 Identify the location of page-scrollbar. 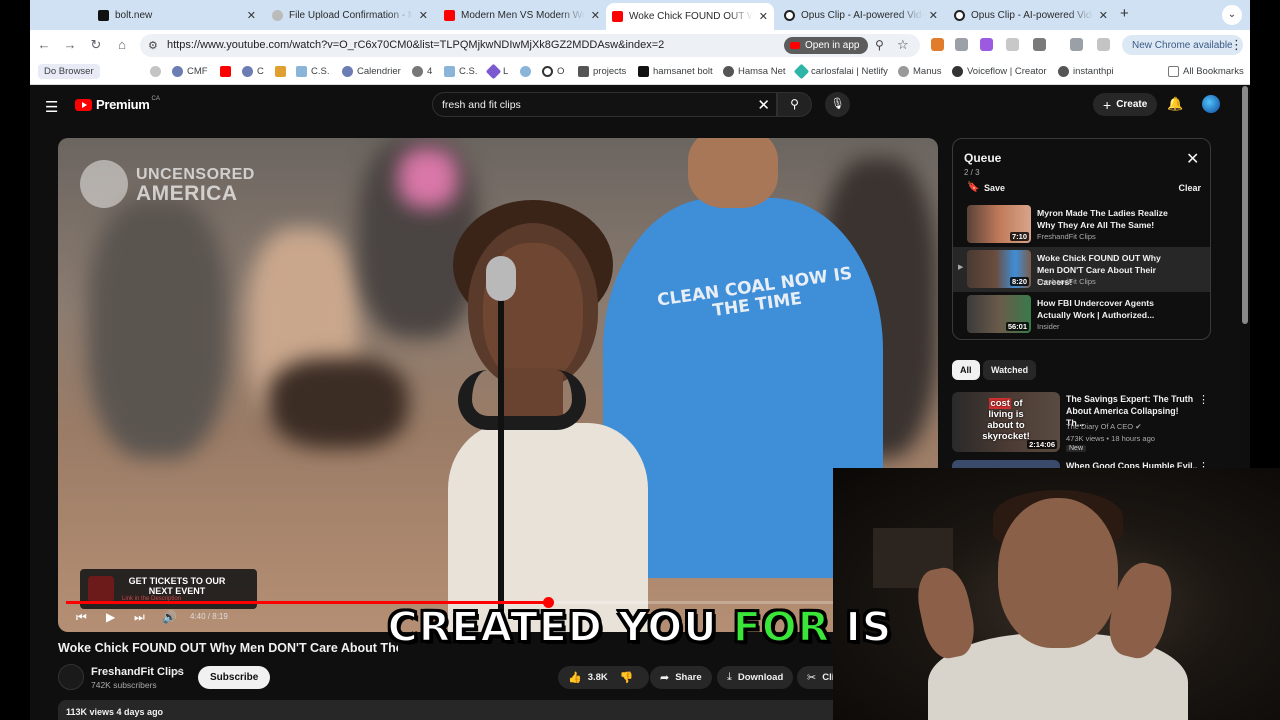
(1245, 205).